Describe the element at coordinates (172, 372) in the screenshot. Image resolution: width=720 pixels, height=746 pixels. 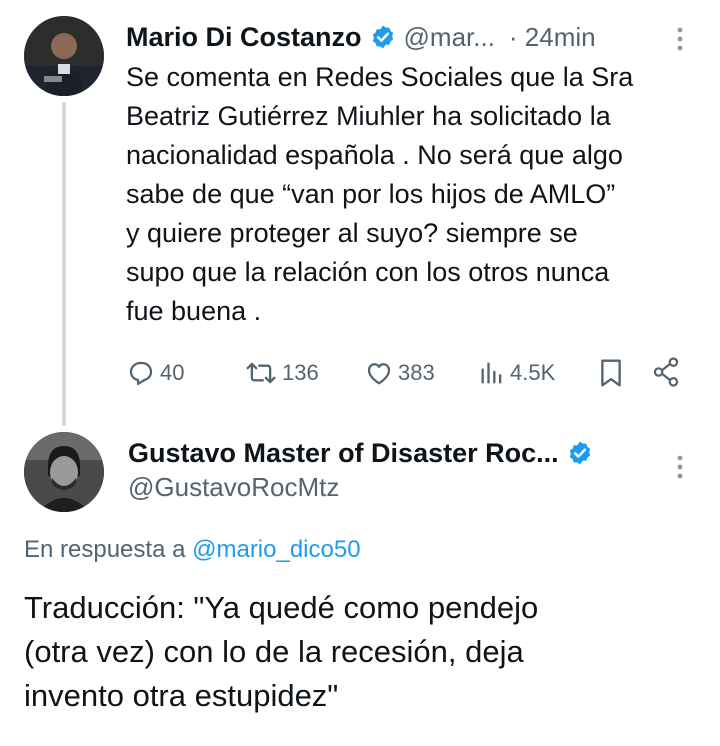
I see `reply-count: 40` at that location.